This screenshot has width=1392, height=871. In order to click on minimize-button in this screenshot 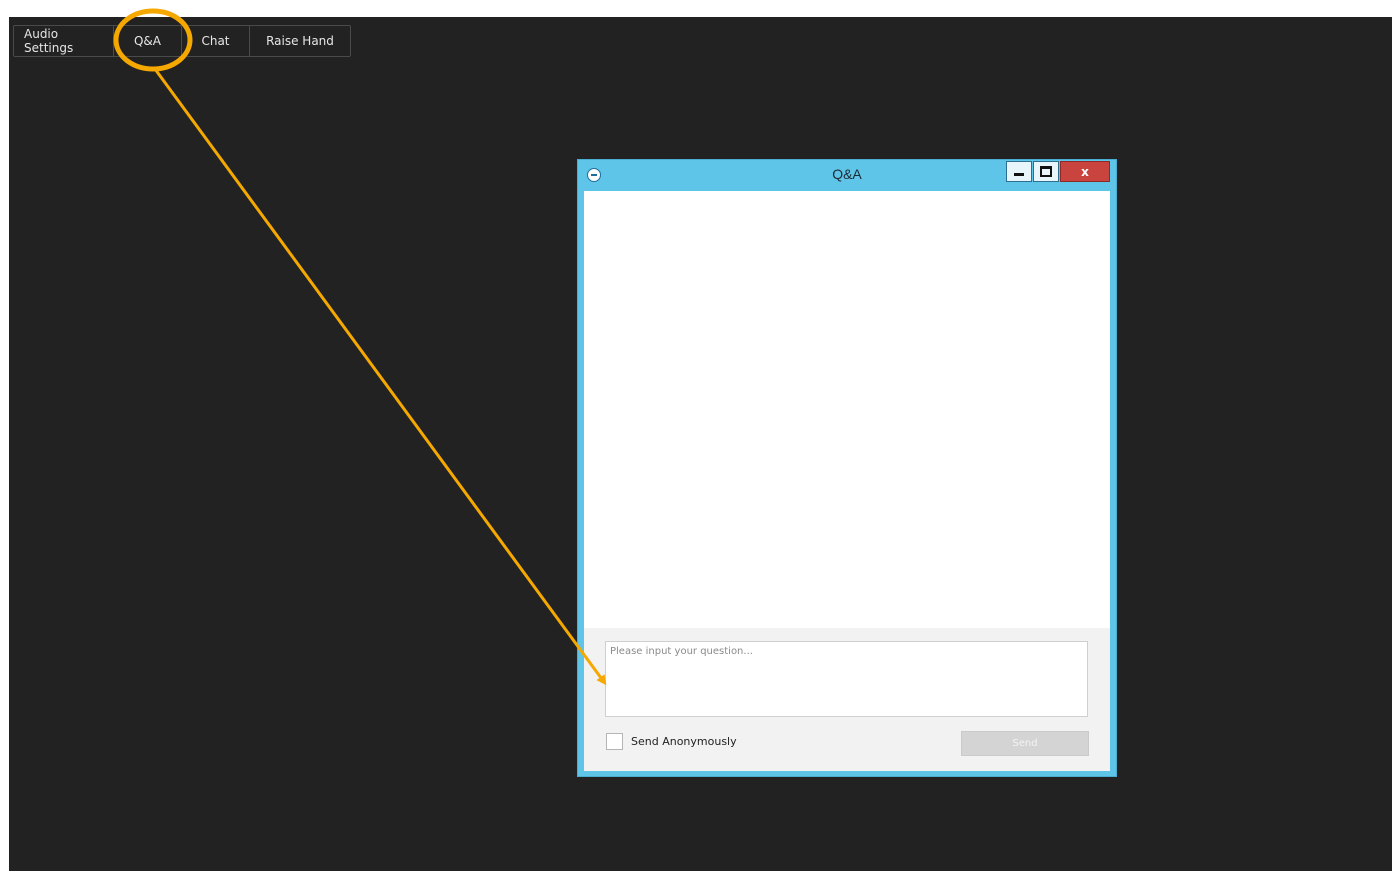, I will do `click(1019, 171)`.